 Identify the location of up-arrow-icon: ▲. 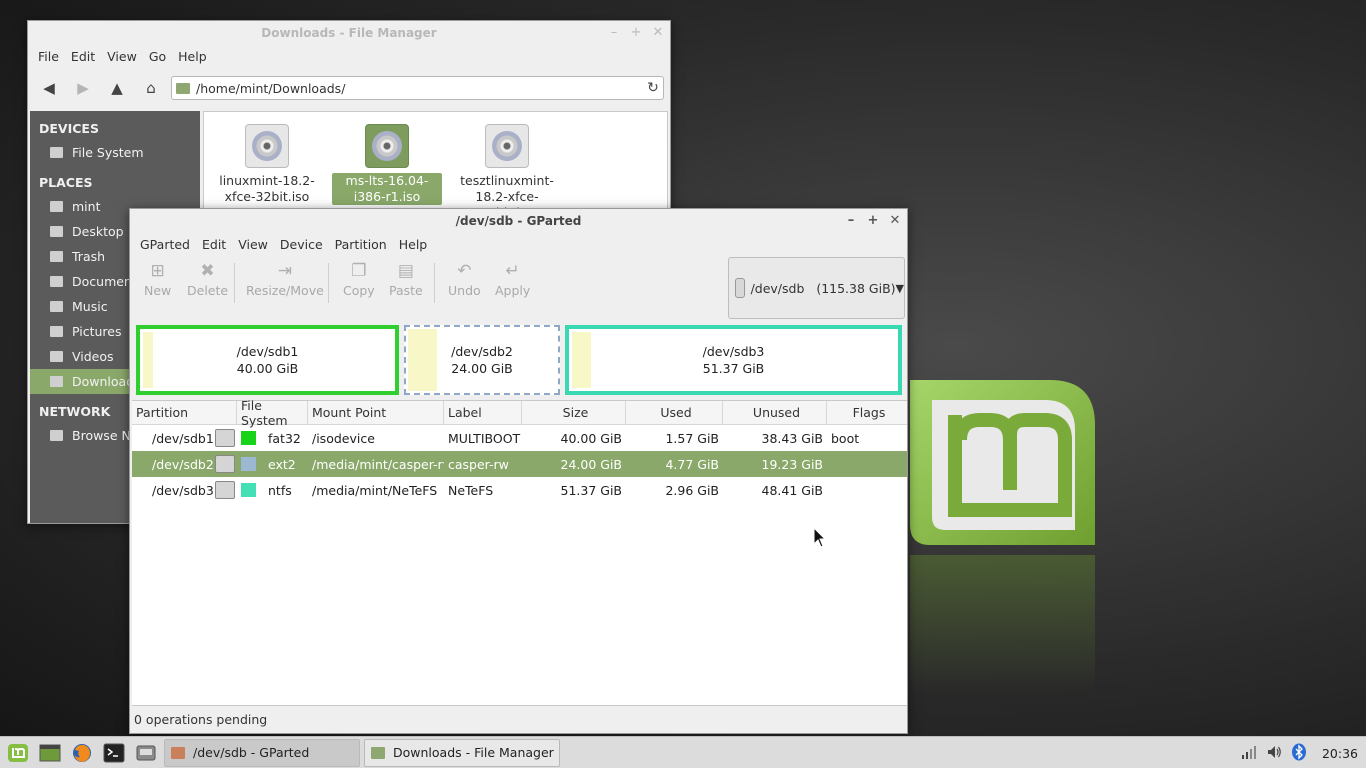
(117, 88).